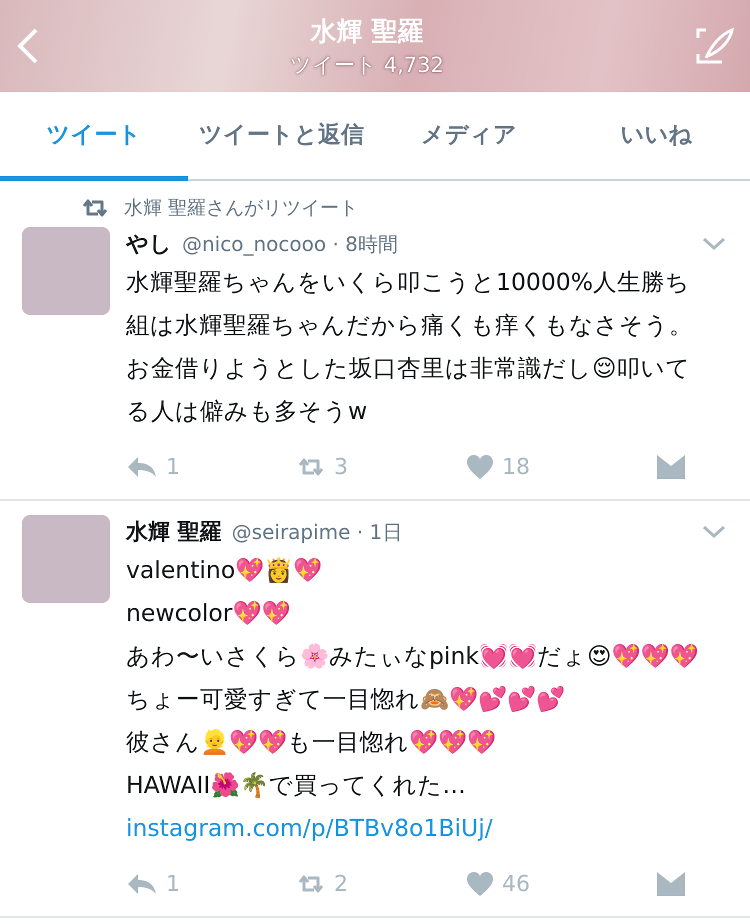 The height and width of the screenshot is (924, 750). Describe the element at coordinates (94, 136) in the screenshot. I see `profile-tab: ツイート` at that location.